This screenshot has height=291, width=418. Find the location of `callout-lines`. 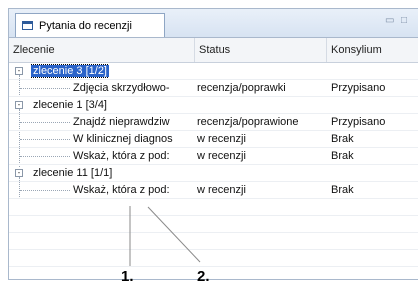

callout-lines is located at coordinates (165, 236).